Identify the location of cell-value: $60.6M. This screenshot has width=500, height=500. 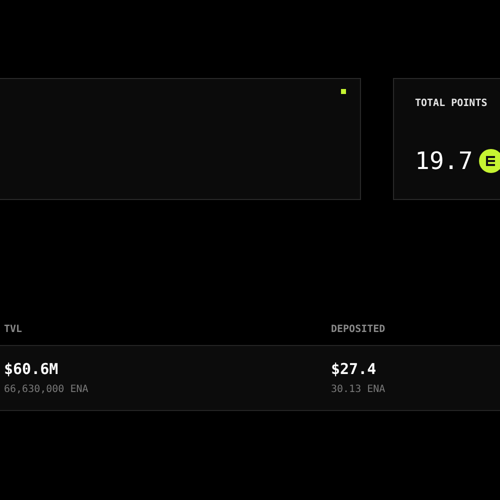
(32, 369).